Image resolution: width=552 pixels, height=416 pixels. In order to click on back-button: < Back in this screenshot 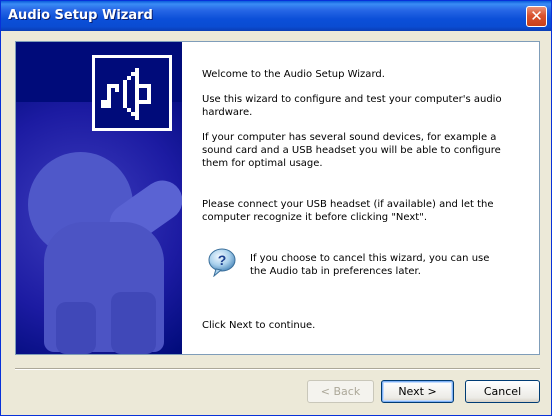, I will do `click(340, 391)`.